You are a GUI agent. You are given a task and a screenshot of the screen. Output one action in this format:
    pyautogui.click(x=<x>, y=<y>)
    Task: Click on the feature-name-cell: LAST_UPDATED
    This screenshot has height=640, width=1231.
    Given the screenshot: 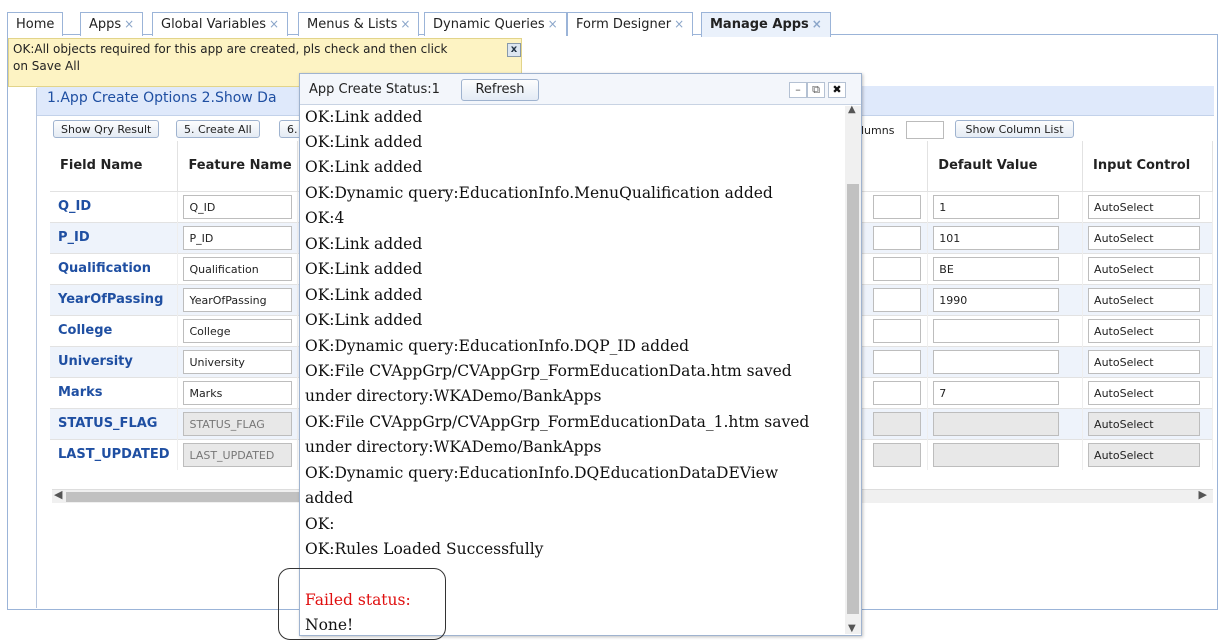 What is the action you would take?
    pyautogui.click(x=238, y=454)
    